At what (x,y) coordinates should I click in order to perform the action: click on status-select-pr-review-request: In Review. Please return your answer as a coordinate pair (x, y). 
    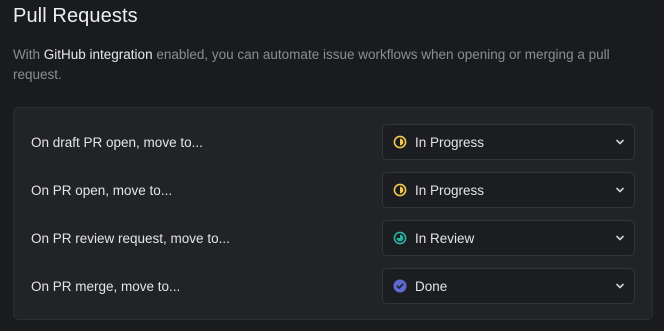
    Looking at the image, I should click on (508, 238).